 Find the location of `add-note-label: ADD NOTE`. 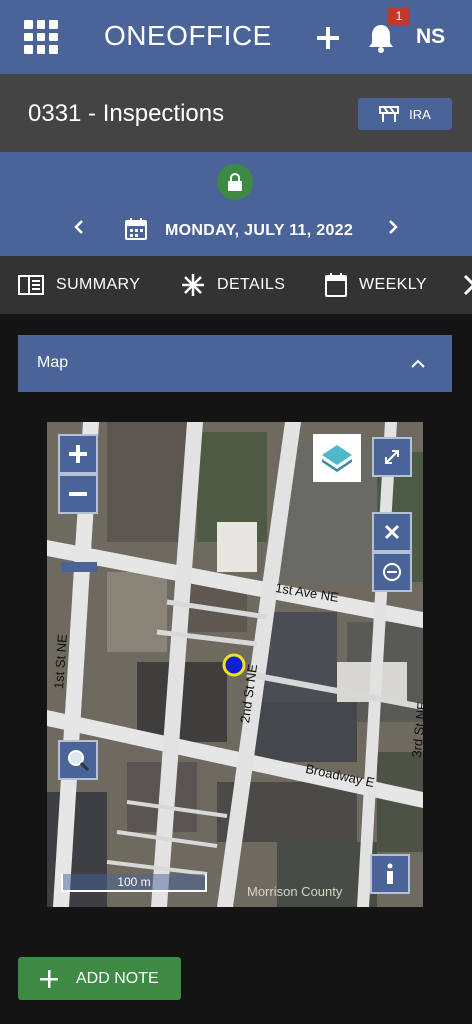

add-note-label: ADD NOTE is located at coordinates (117, 978).